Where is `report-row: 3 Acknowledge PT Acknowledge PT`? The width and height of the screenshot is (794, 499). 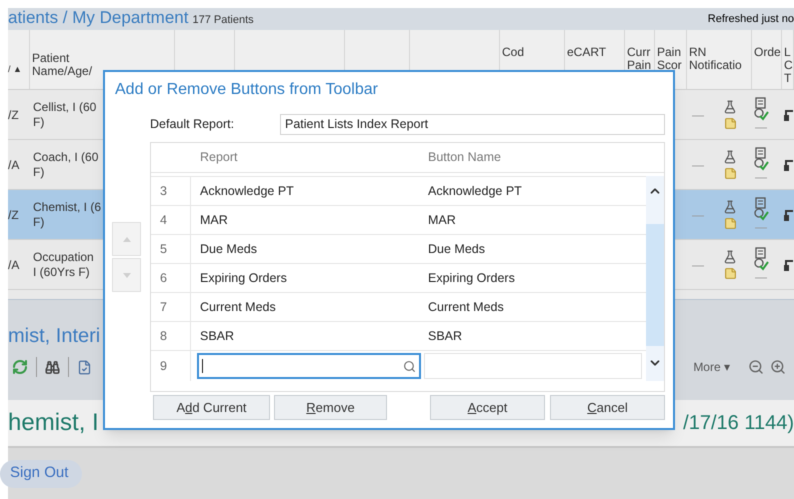
report-row: 3 Acknowledge PT Acknowledge PT is located at coordinates (398, 191).